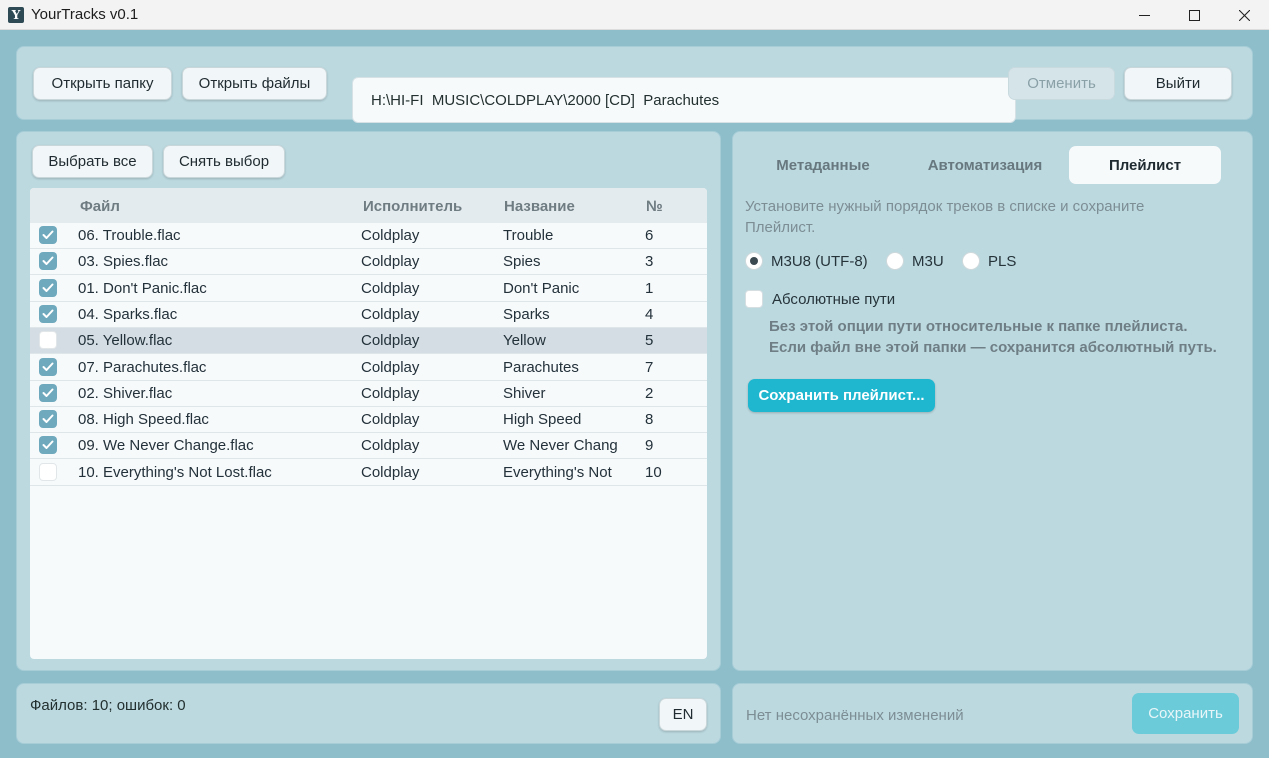 The height and width of the screenshot is (758, 1269). What do you see at coordinates (254, 83) in the screenshot?
I see `open-files-button: Открыть файлы` at bounding box center [254, 83].